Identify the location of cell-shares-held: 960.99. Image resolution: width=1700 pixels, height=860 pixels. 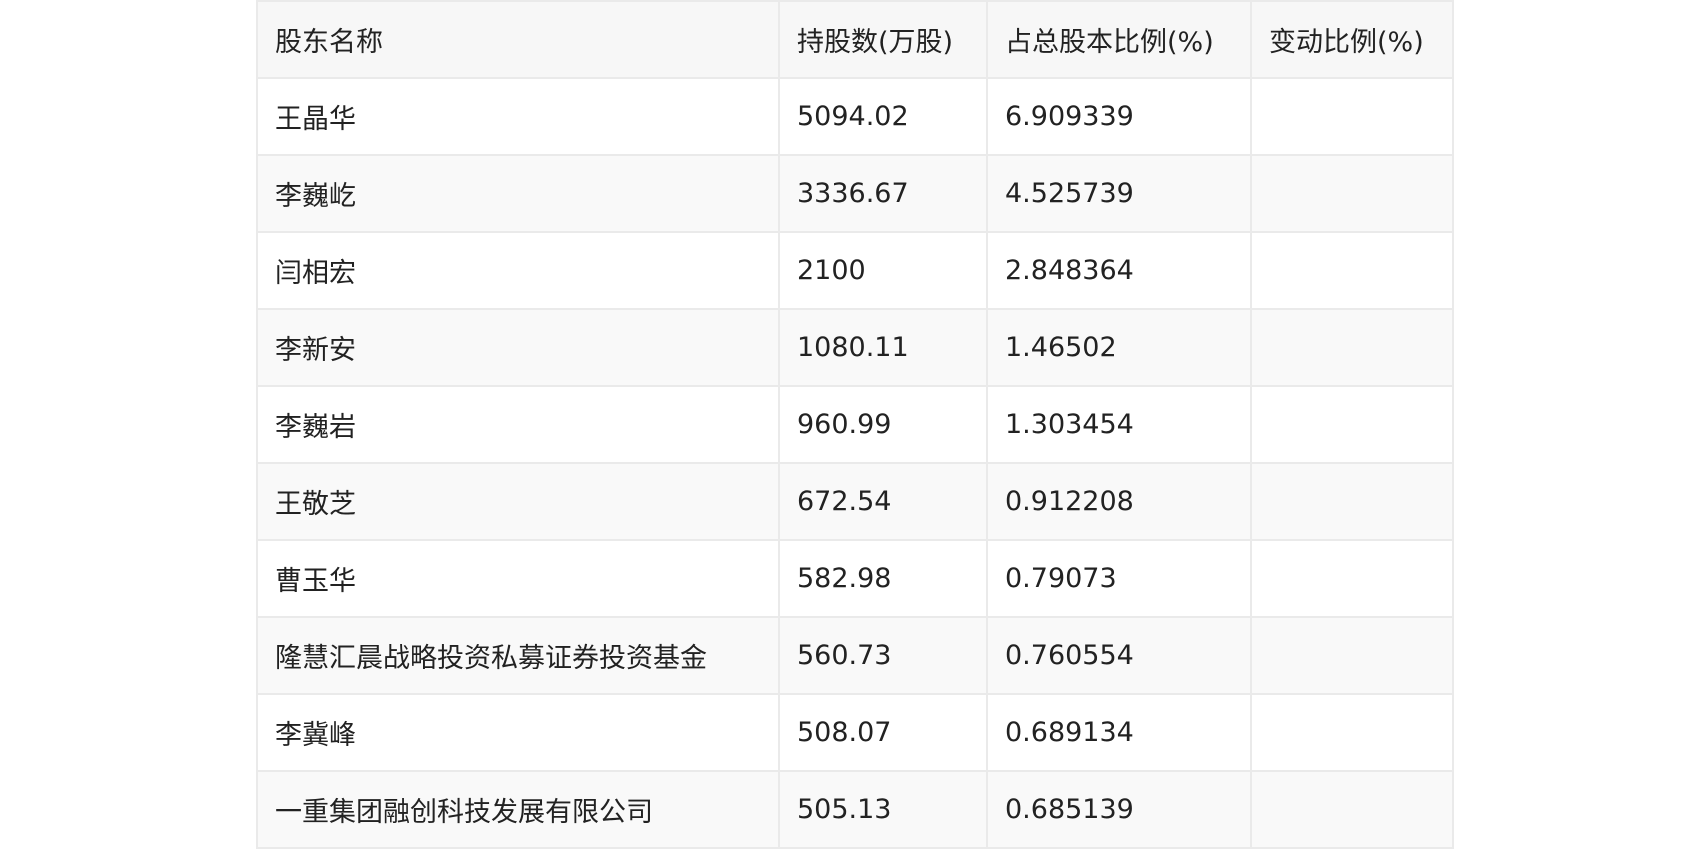
(883, 424).